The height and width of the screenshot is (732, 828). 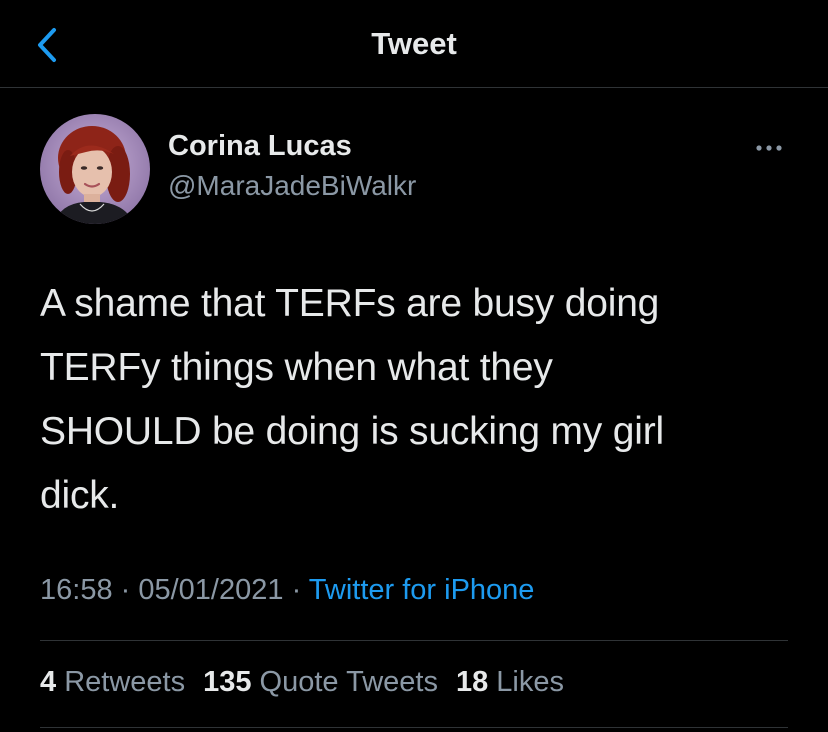 I want to click on retweets-label: Retweets, so click(x=125, y=682).